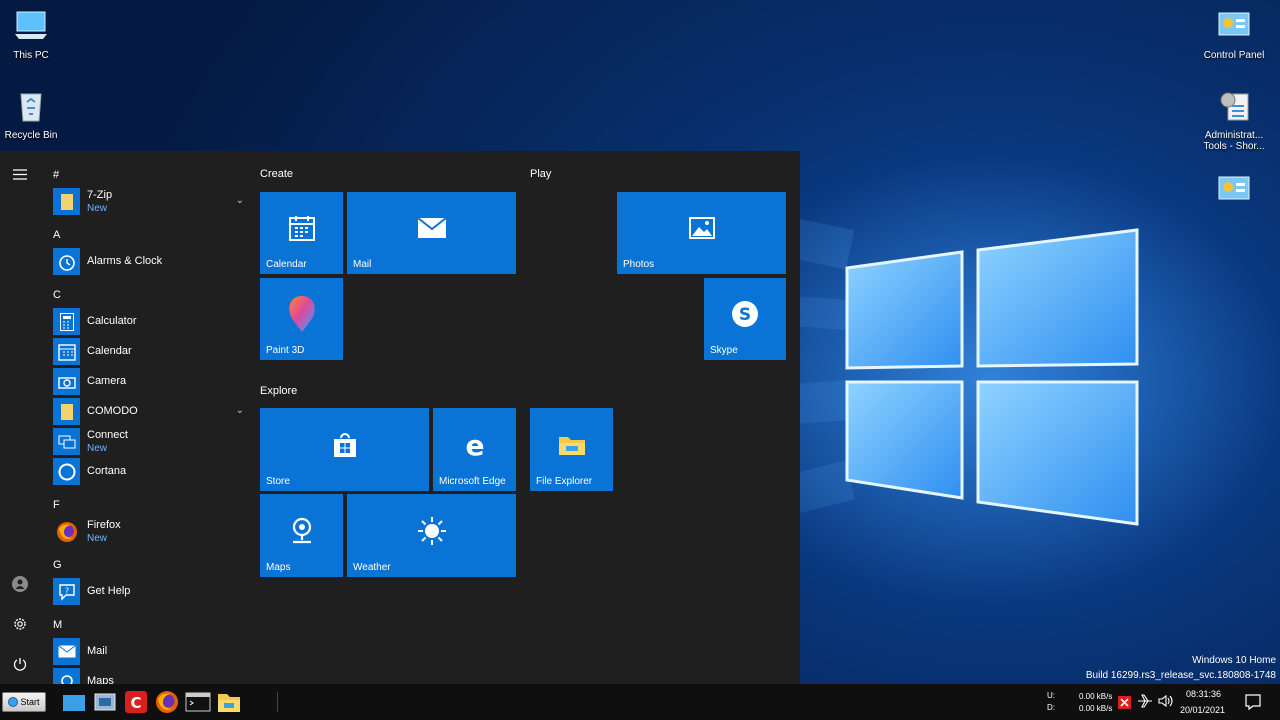 Image resolution: width=1280 pixels, height=720 pixels. Describe the element at coordinates (150, 592) in the screenshot. I see `app-item-get-help: ? Get Help` at that location.